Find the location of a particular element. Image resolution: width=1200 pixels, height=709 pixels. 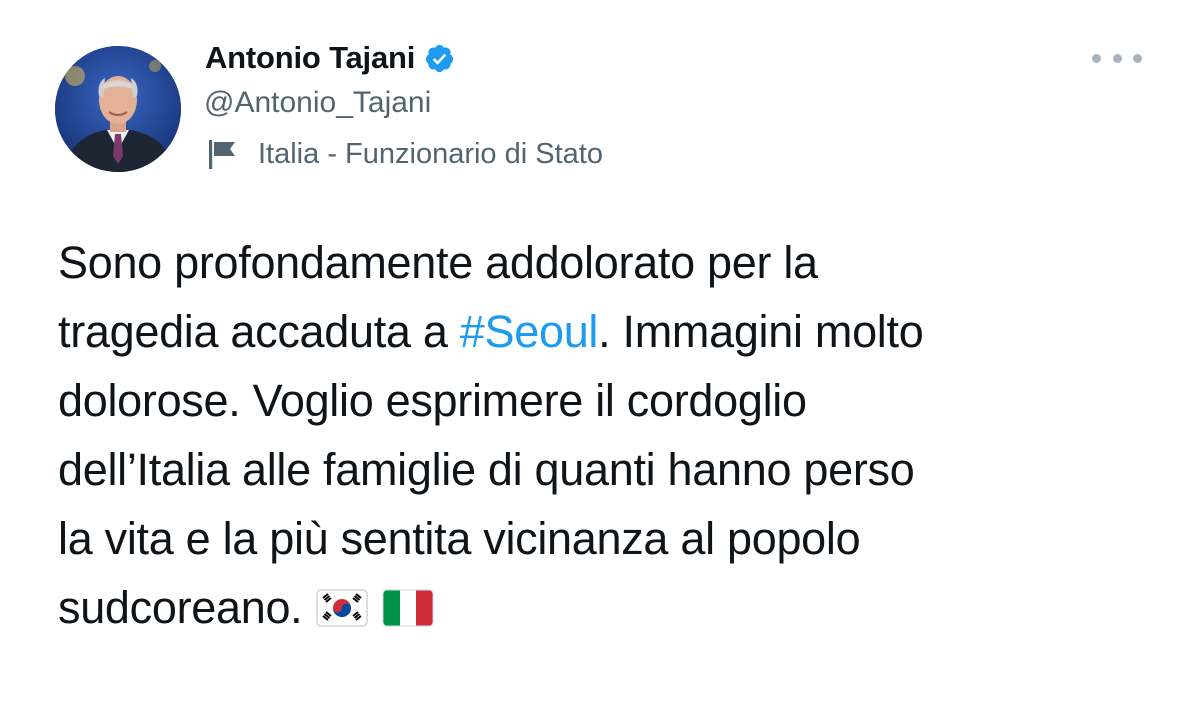

author-handle: @Antonio_Tajani is located at coordinates (317, 103).